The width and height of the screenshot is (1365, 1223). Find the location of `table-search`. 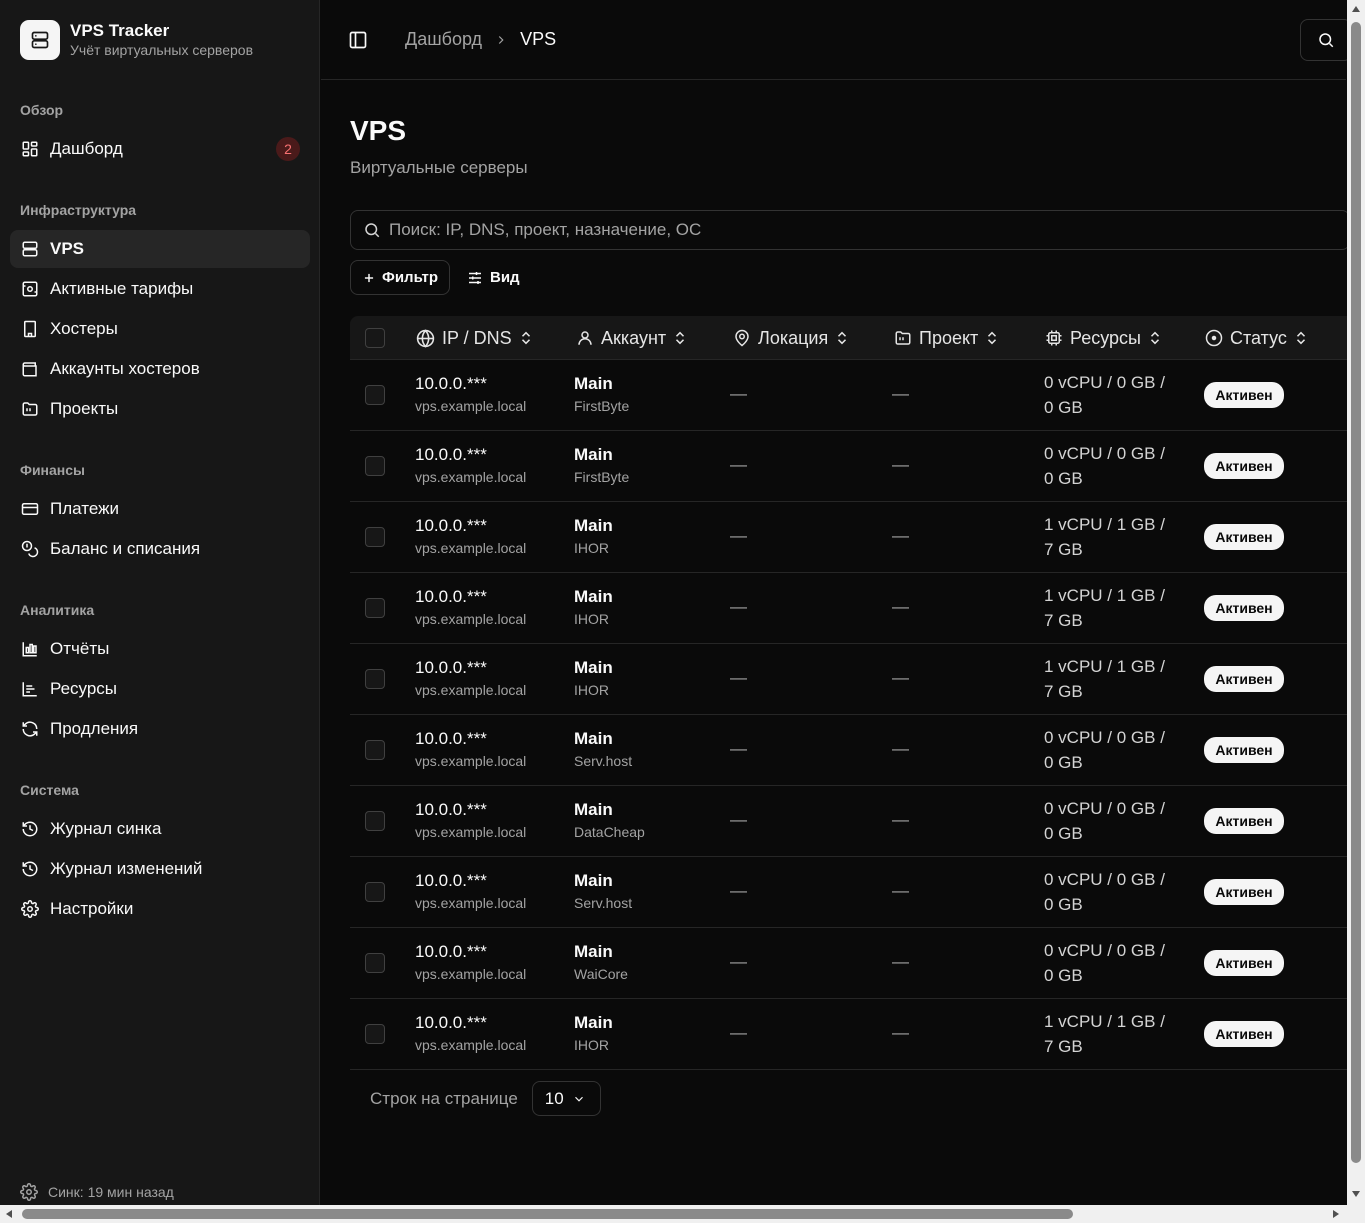

table-search is located at coordinates (850, 230).